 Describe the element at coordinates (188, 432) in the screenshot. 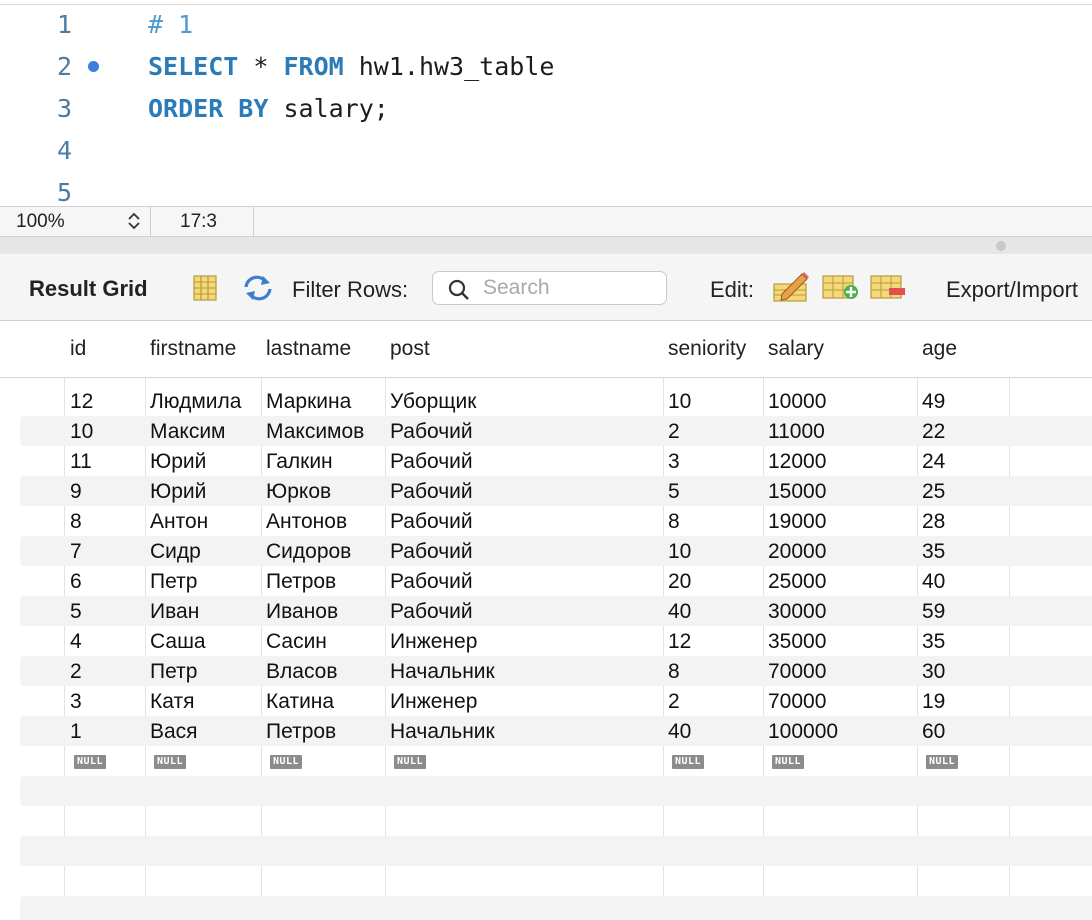

I see `cell-firstname: Максим` at that location.